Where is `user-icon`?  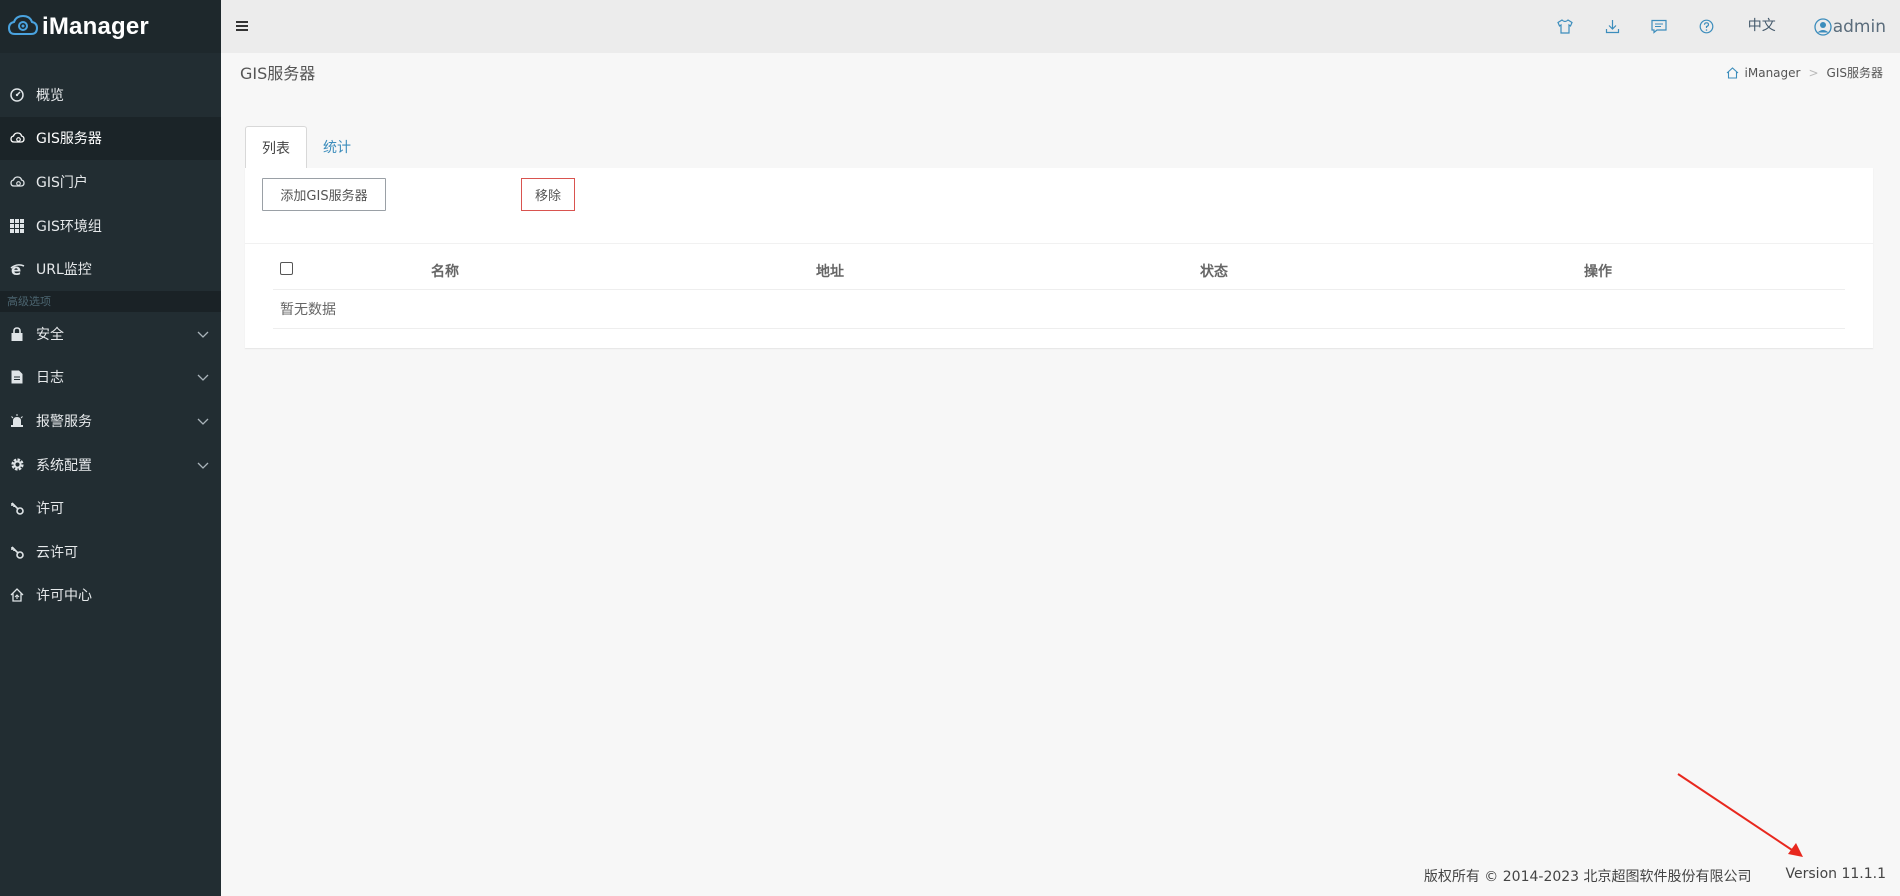
user-icon is located at coordinates (1823, 26).